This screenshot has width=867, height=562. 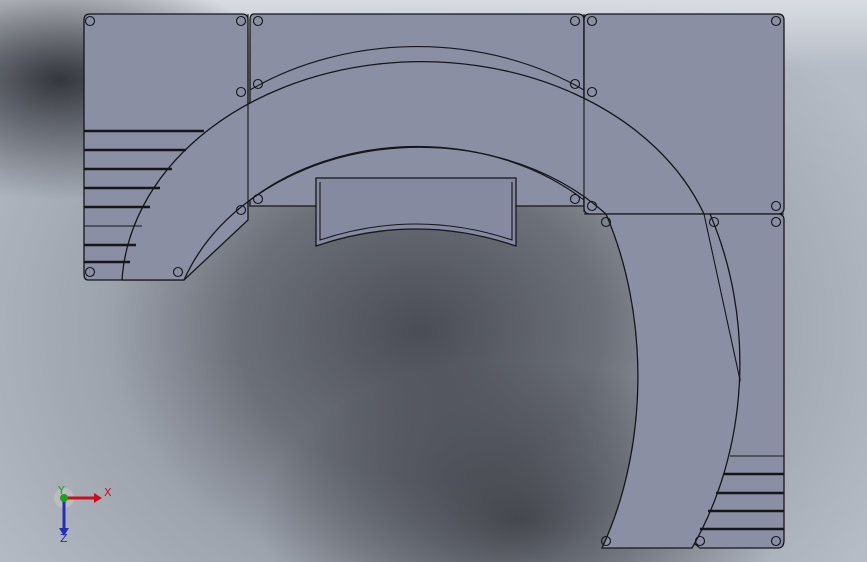 I want to click on axis-triad: X Y Z, so click(x=83, y=514).